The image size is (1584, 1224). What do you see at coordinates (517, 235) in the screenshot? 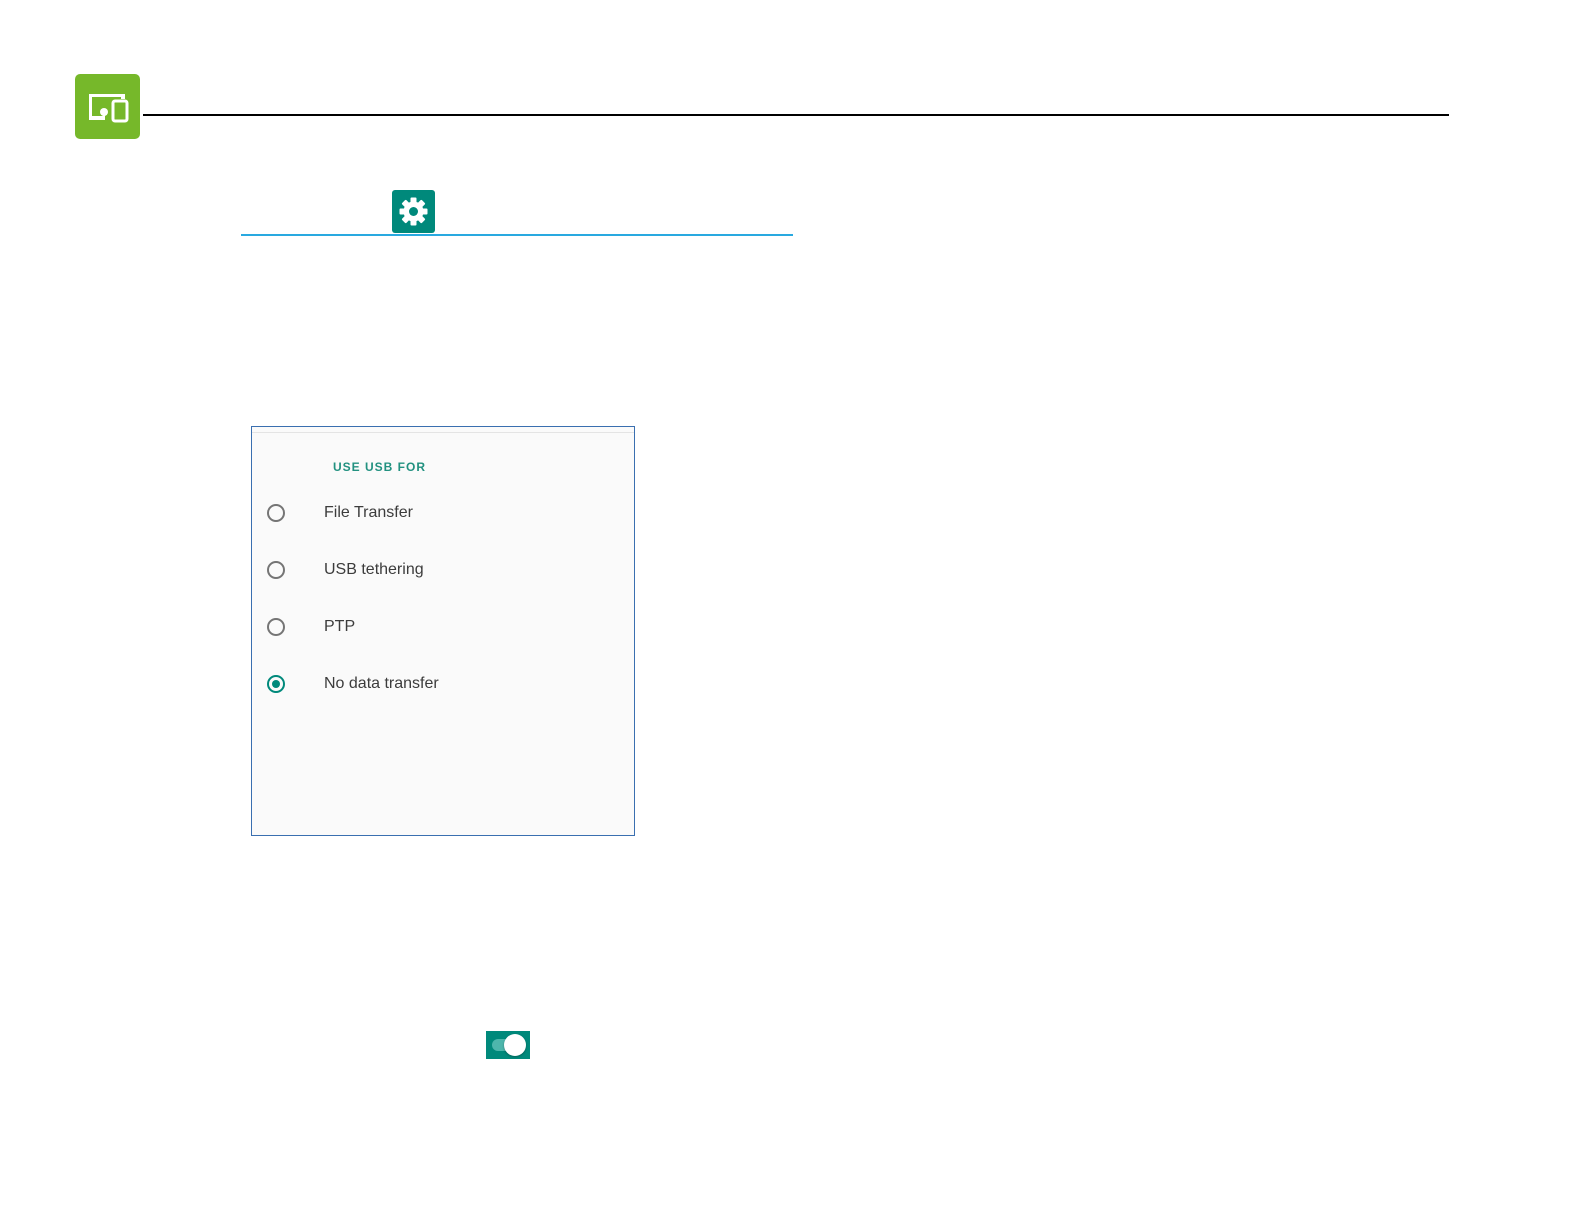
I see `section-divider` at bounding box center [517, 235].